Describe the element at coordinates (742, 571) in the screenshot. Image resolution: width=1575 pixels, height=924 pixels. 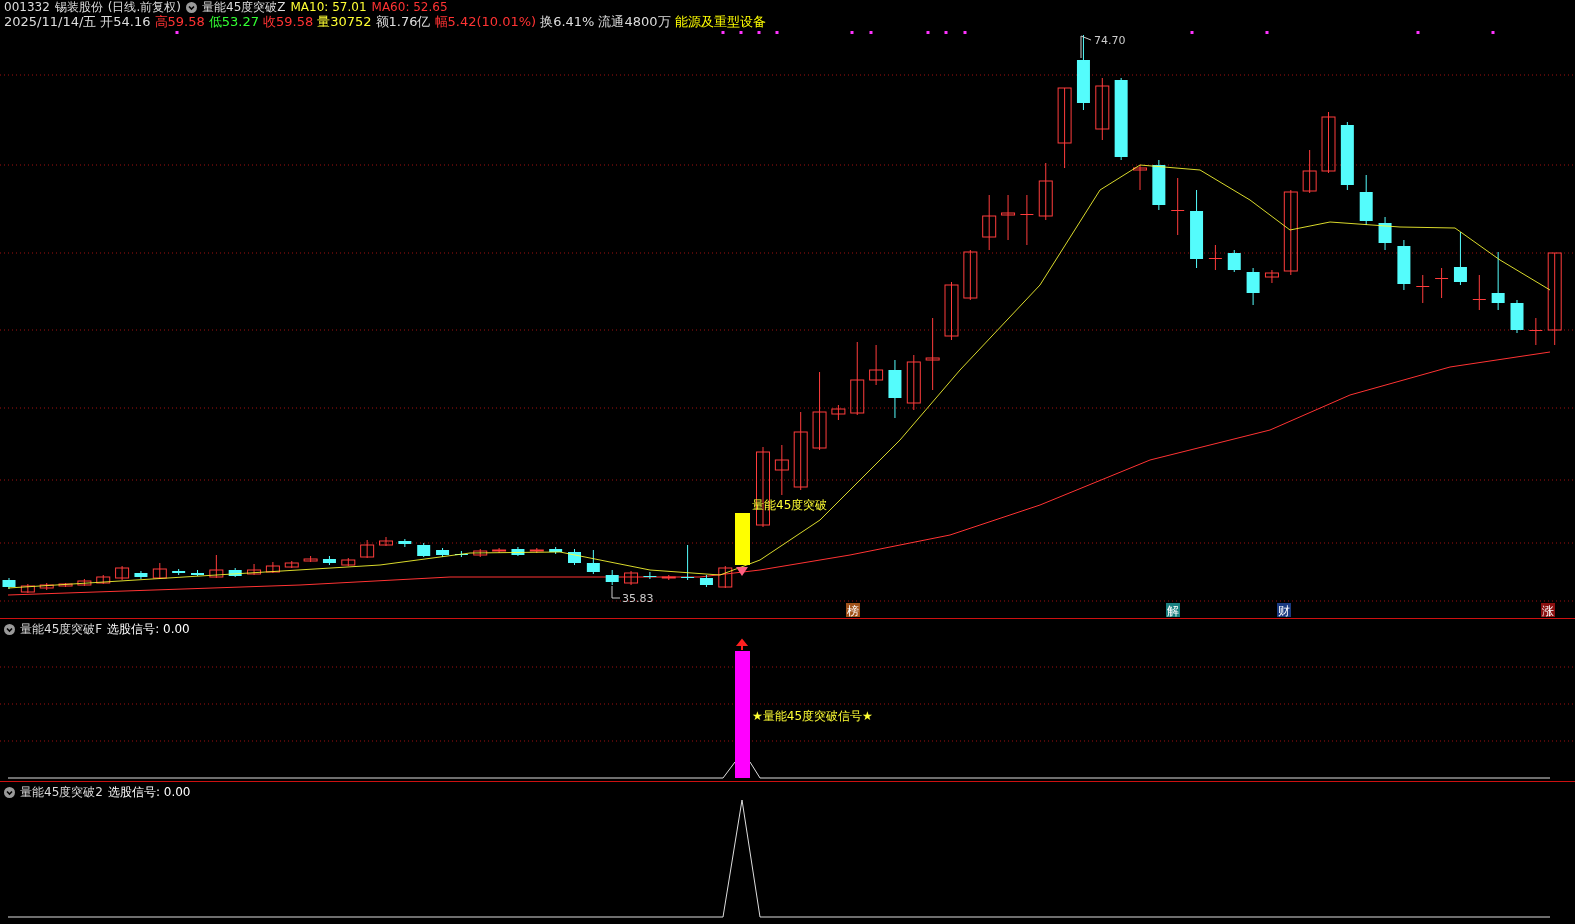
I see `triangle-marker-icon` at that location.